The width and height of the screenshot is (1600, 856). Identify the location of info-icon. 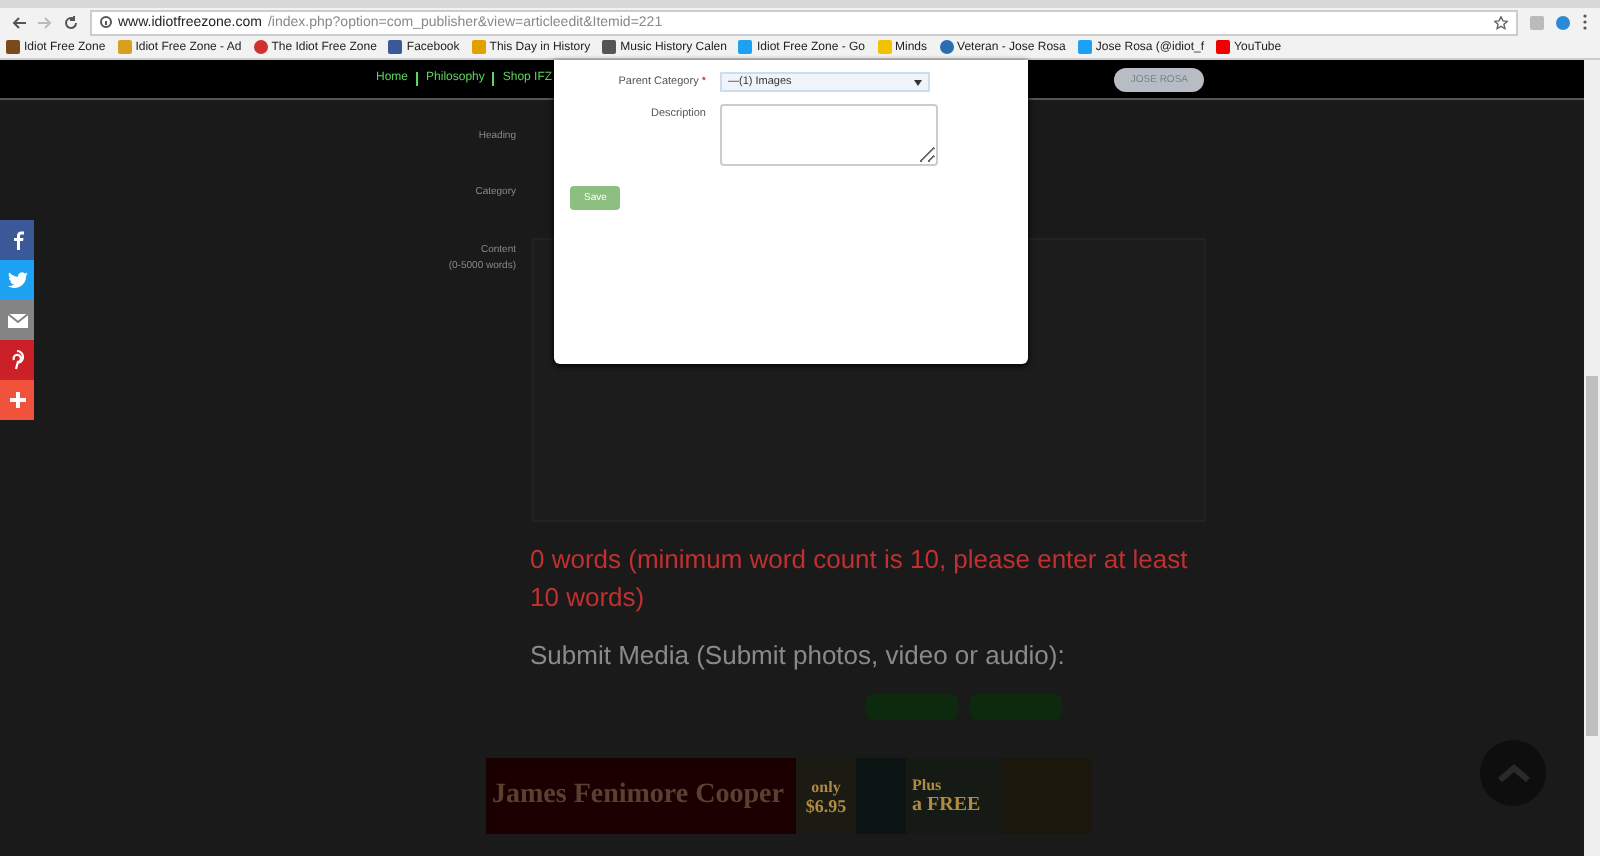
(106, 22).